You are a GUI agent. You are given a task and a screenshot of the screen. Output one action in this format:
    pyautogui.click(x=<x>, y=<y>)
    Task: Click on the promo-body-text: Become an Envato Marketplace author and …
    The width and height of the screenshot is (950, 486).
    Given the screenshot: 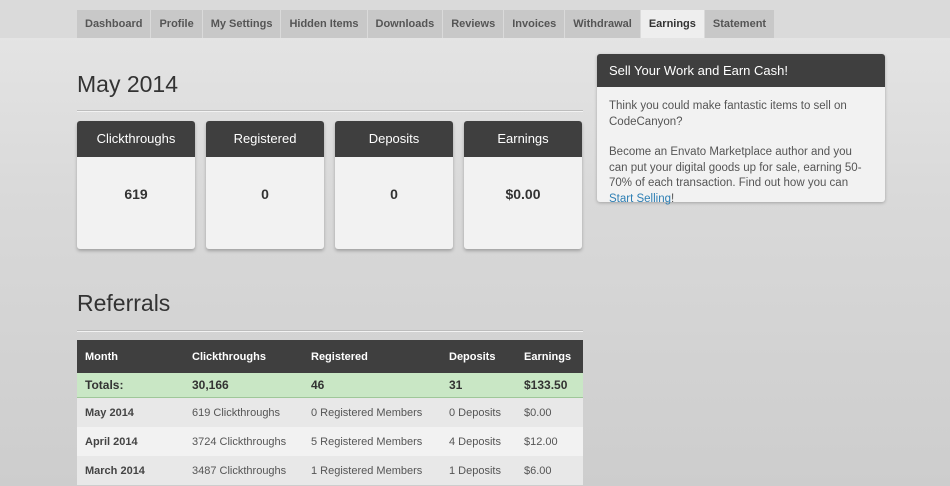 What is the action you would take?
    pyautogui.click(x=735, y=167)
    